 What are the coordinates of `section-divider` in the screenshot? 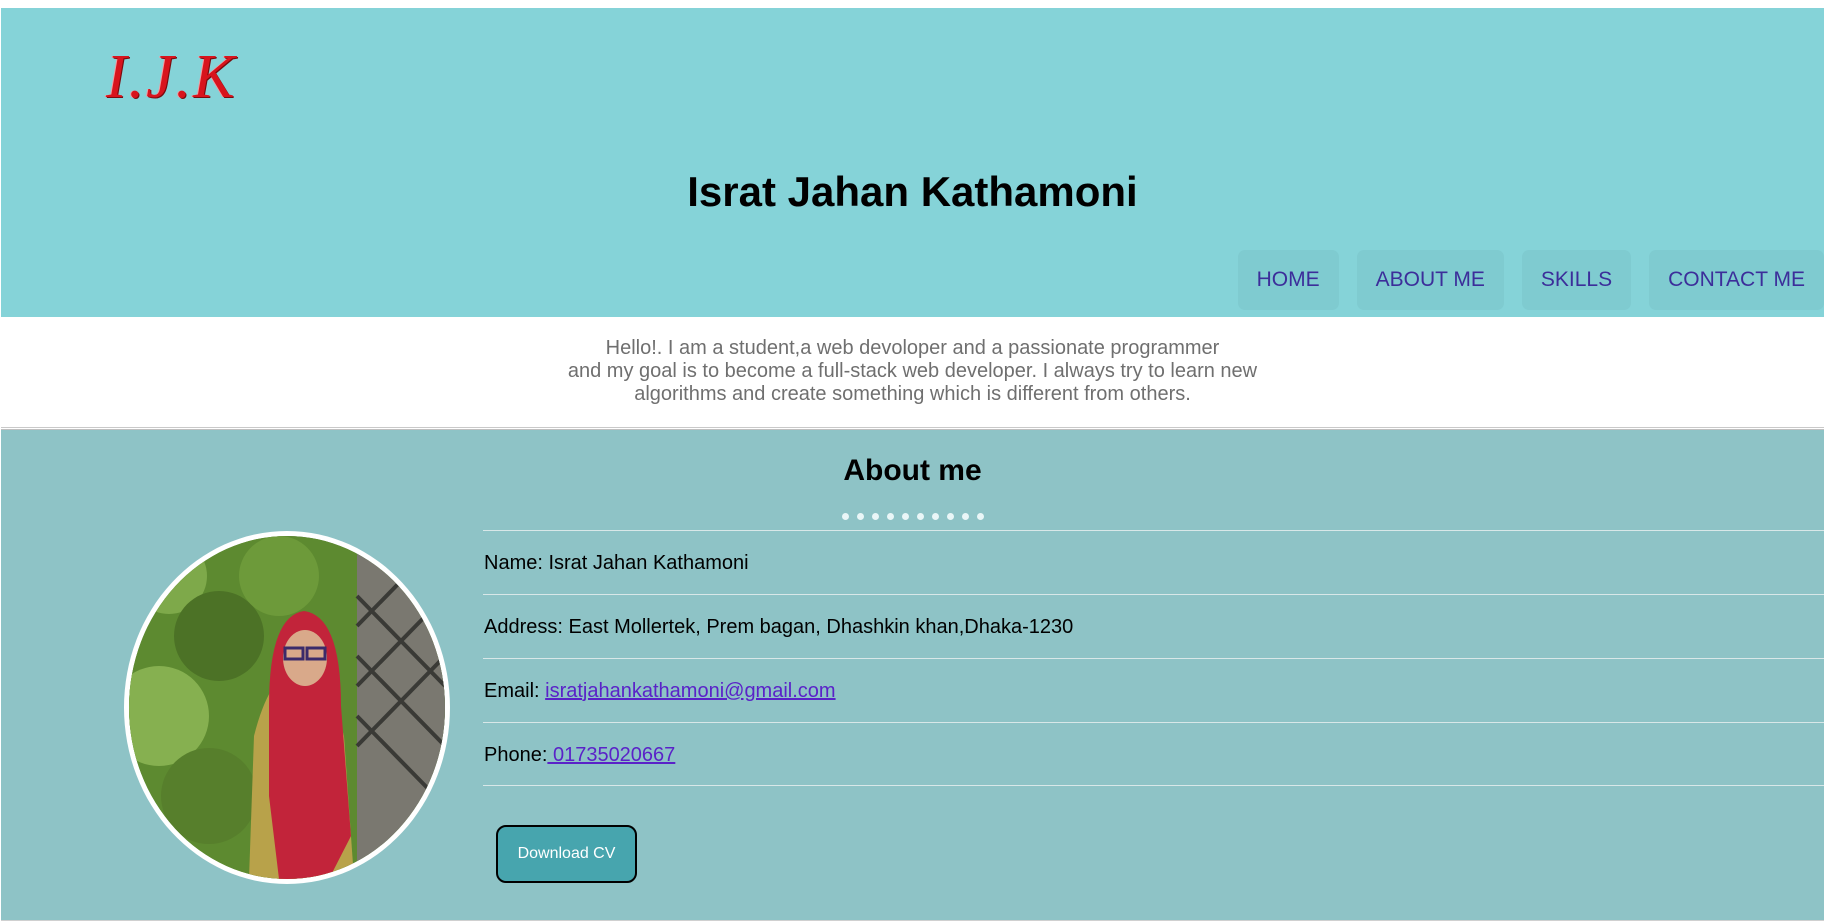 It's located at (912, 427).